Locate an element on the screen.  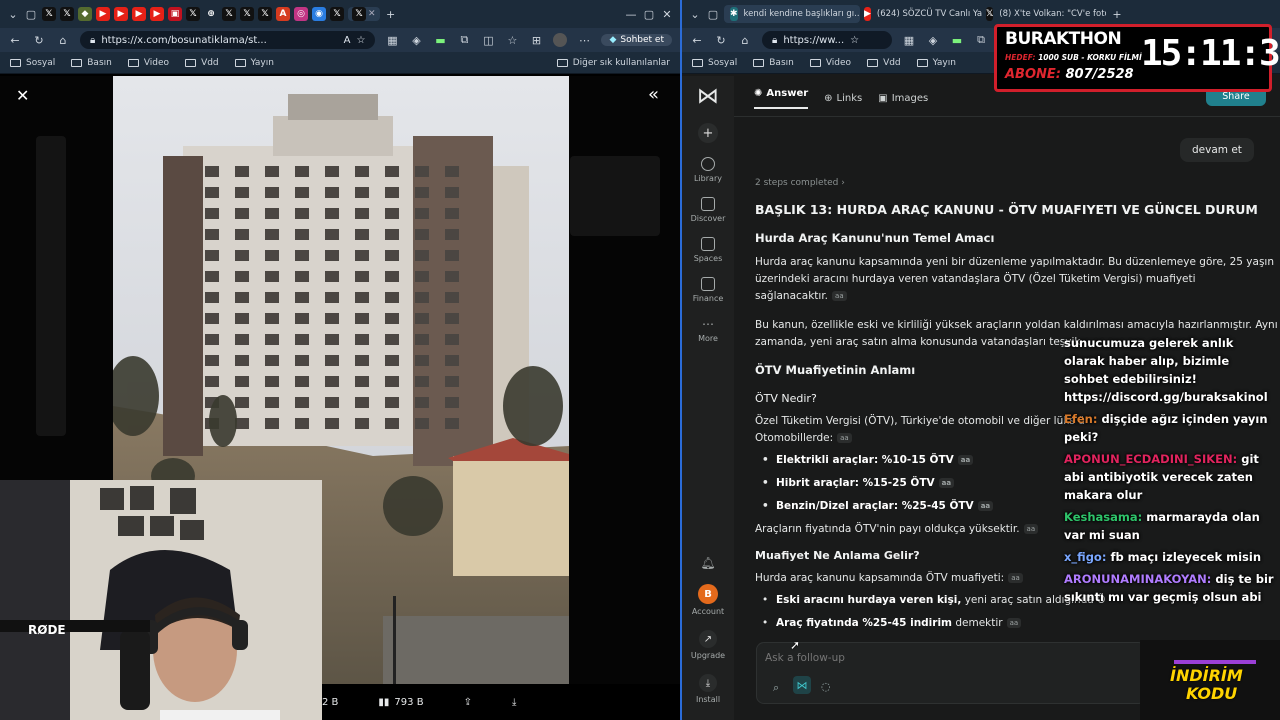
tab-a: A is located at coordinates (283, 14).